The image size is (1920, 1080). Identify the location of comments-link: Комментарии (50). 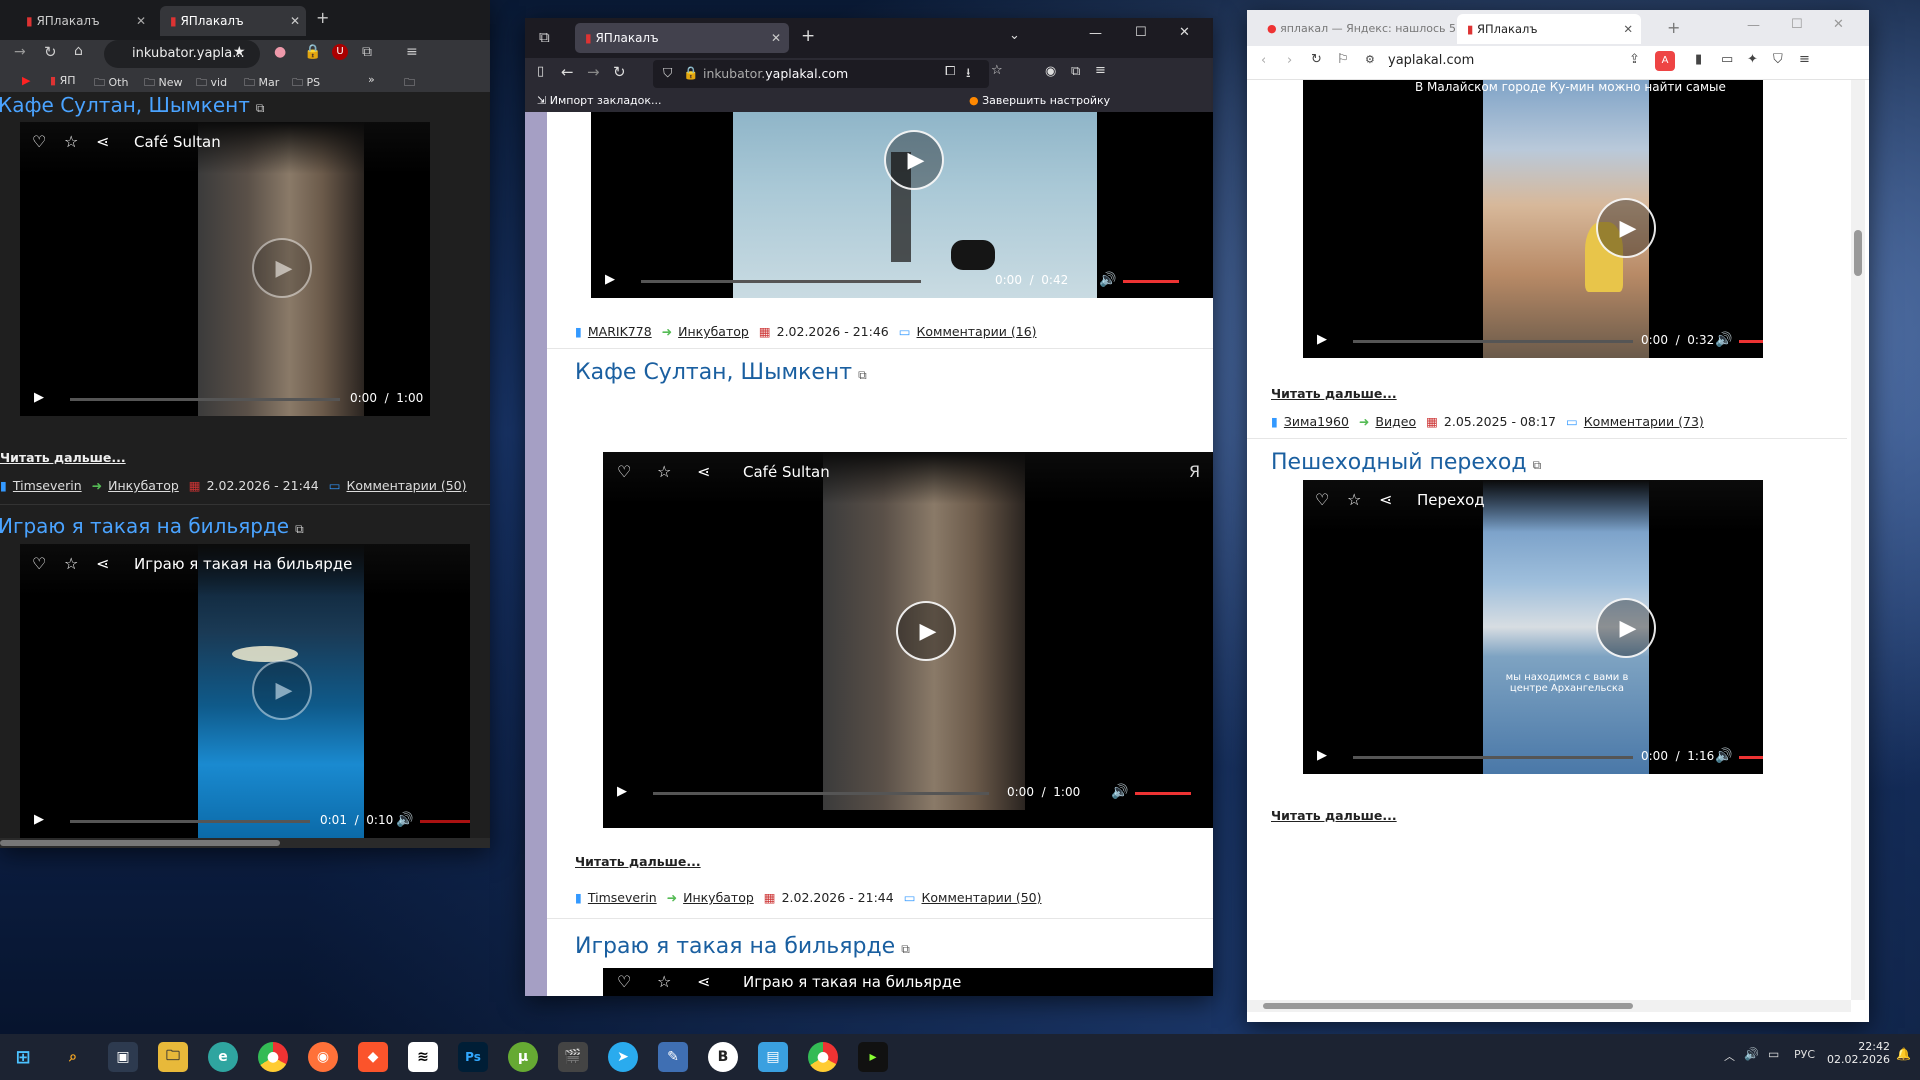
(982, 897).